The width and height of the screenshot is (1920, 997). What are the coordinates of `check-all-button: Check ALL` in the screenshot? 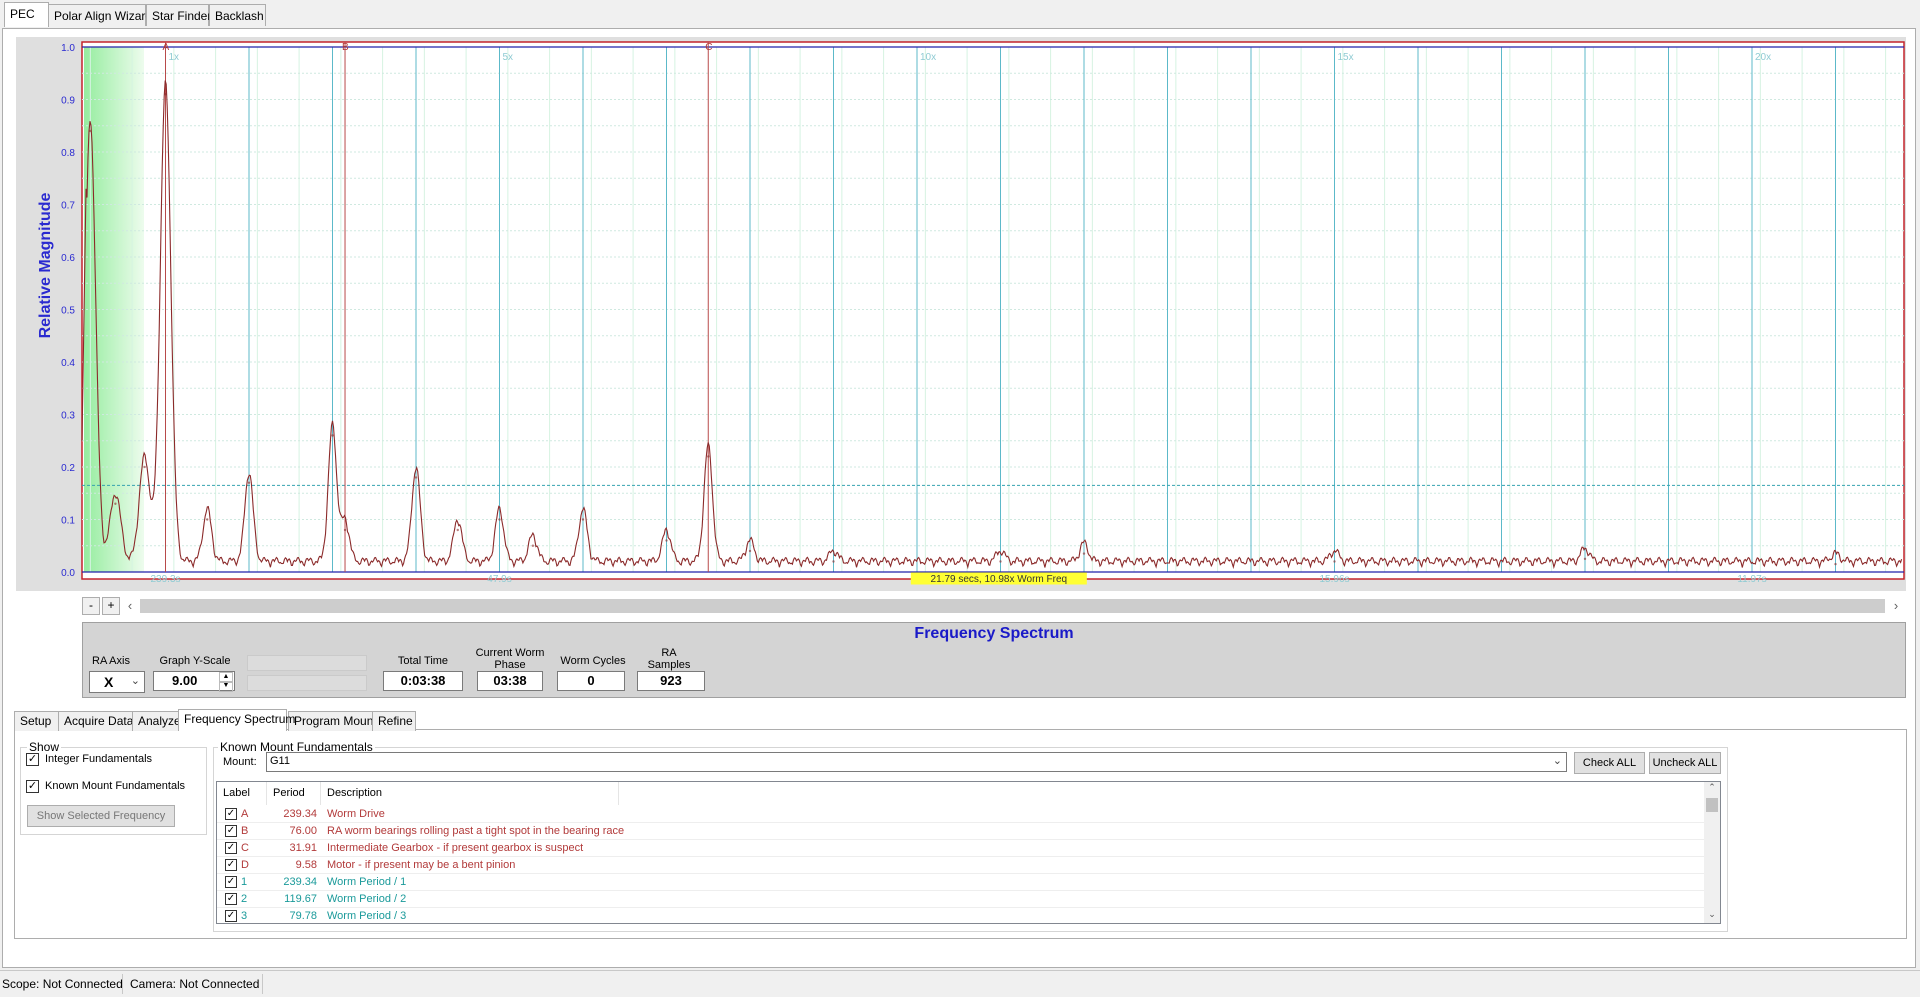 It's located at (1609, 763).